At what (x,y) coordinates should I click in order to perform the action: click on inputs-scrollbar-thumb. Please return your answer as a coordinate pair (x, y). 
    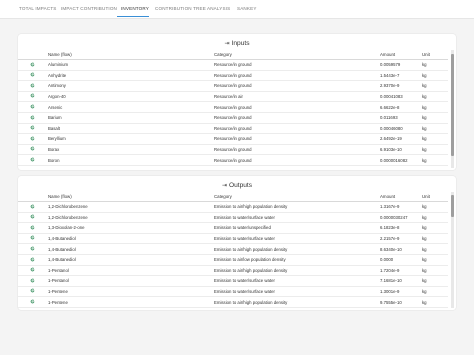
    Looking at the image, I should click on (452, 105).